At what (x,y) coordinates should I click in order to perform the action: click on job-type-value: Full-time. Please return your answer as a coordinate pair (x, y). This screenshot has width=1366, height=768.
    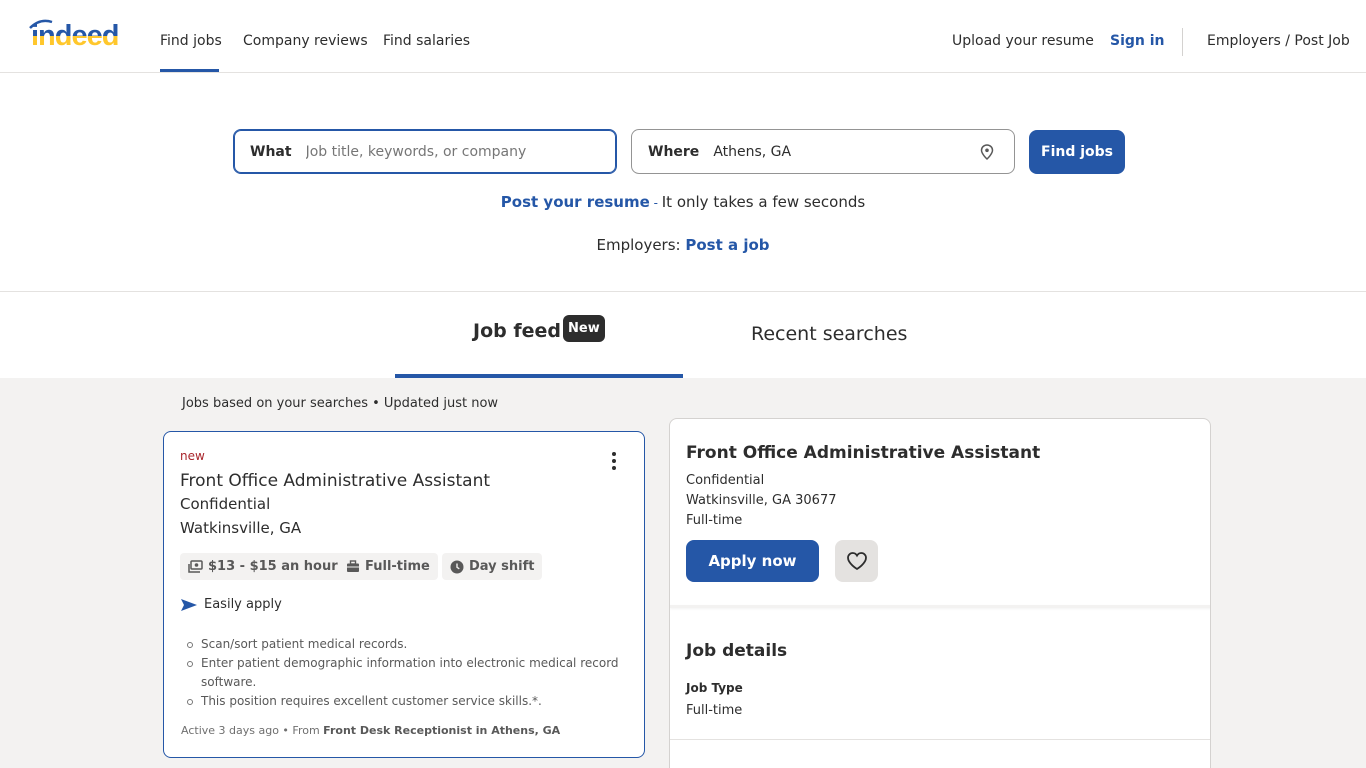
    Looking at the image, I should click on (714, 710).